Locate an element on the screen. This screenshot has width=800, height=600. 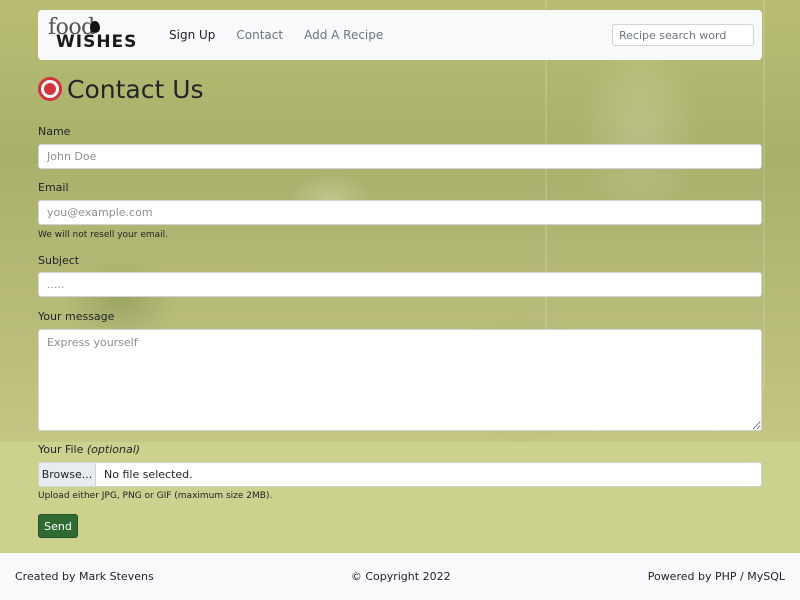
file-input: Browse... No file selected. is located at coordinates (400, 474).